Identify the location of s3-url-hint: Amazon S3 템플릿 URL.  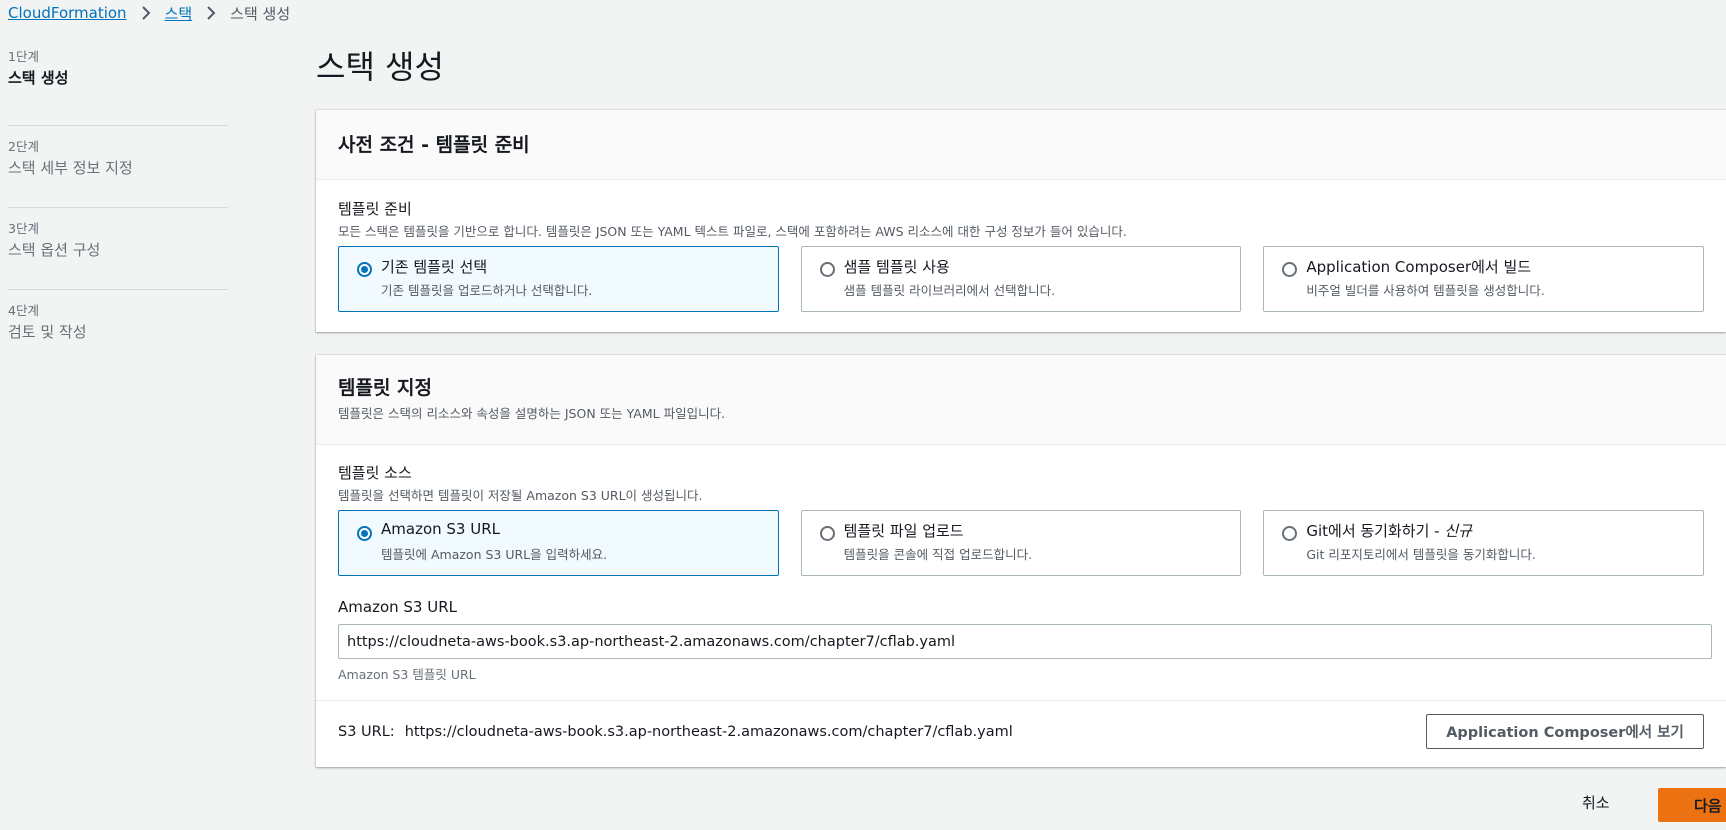
(407, 674).